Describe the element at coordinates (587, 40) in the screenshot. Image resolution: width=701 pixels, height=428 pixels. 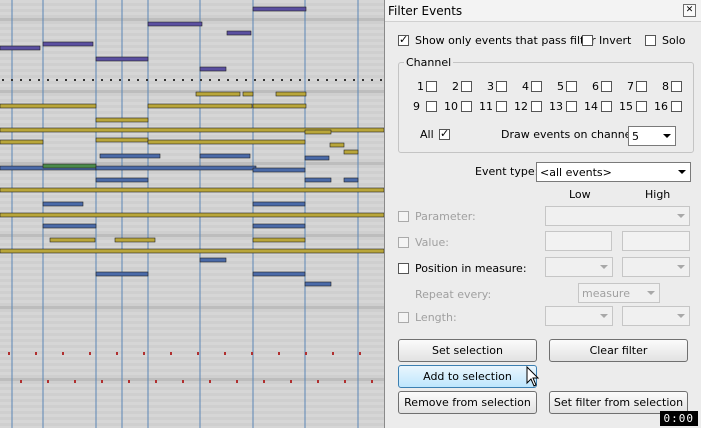
I see `invert-checkbox` at that location.